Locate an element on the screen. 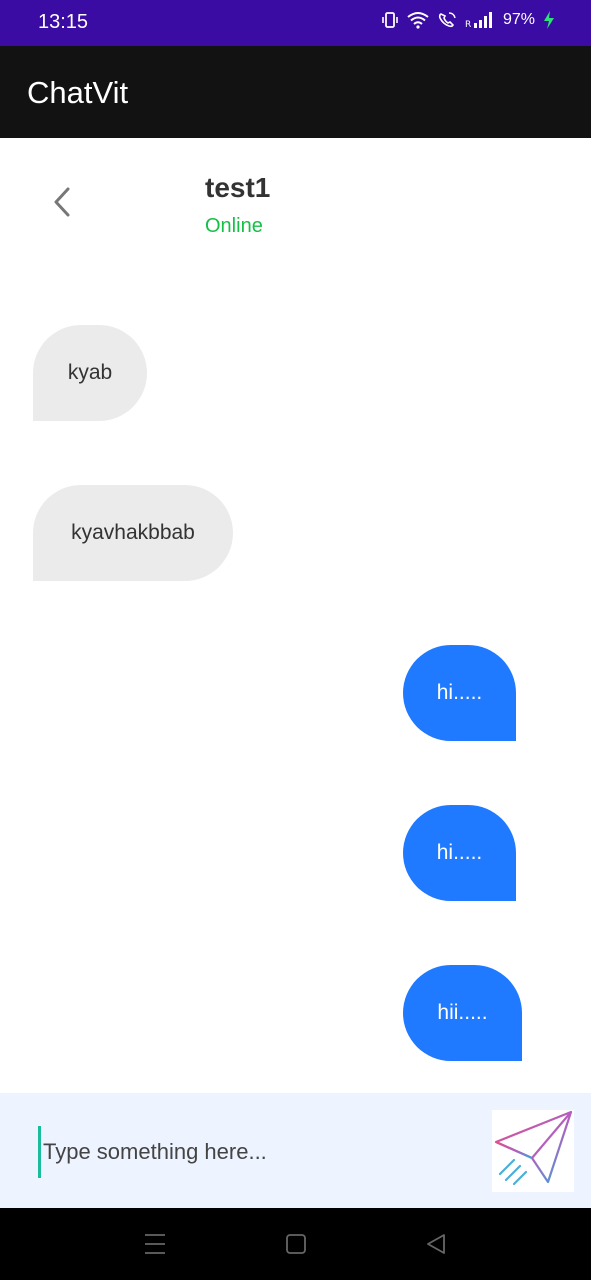 The image size is (591, 1280). vibrate-icon is located at coordinates (390, 20).